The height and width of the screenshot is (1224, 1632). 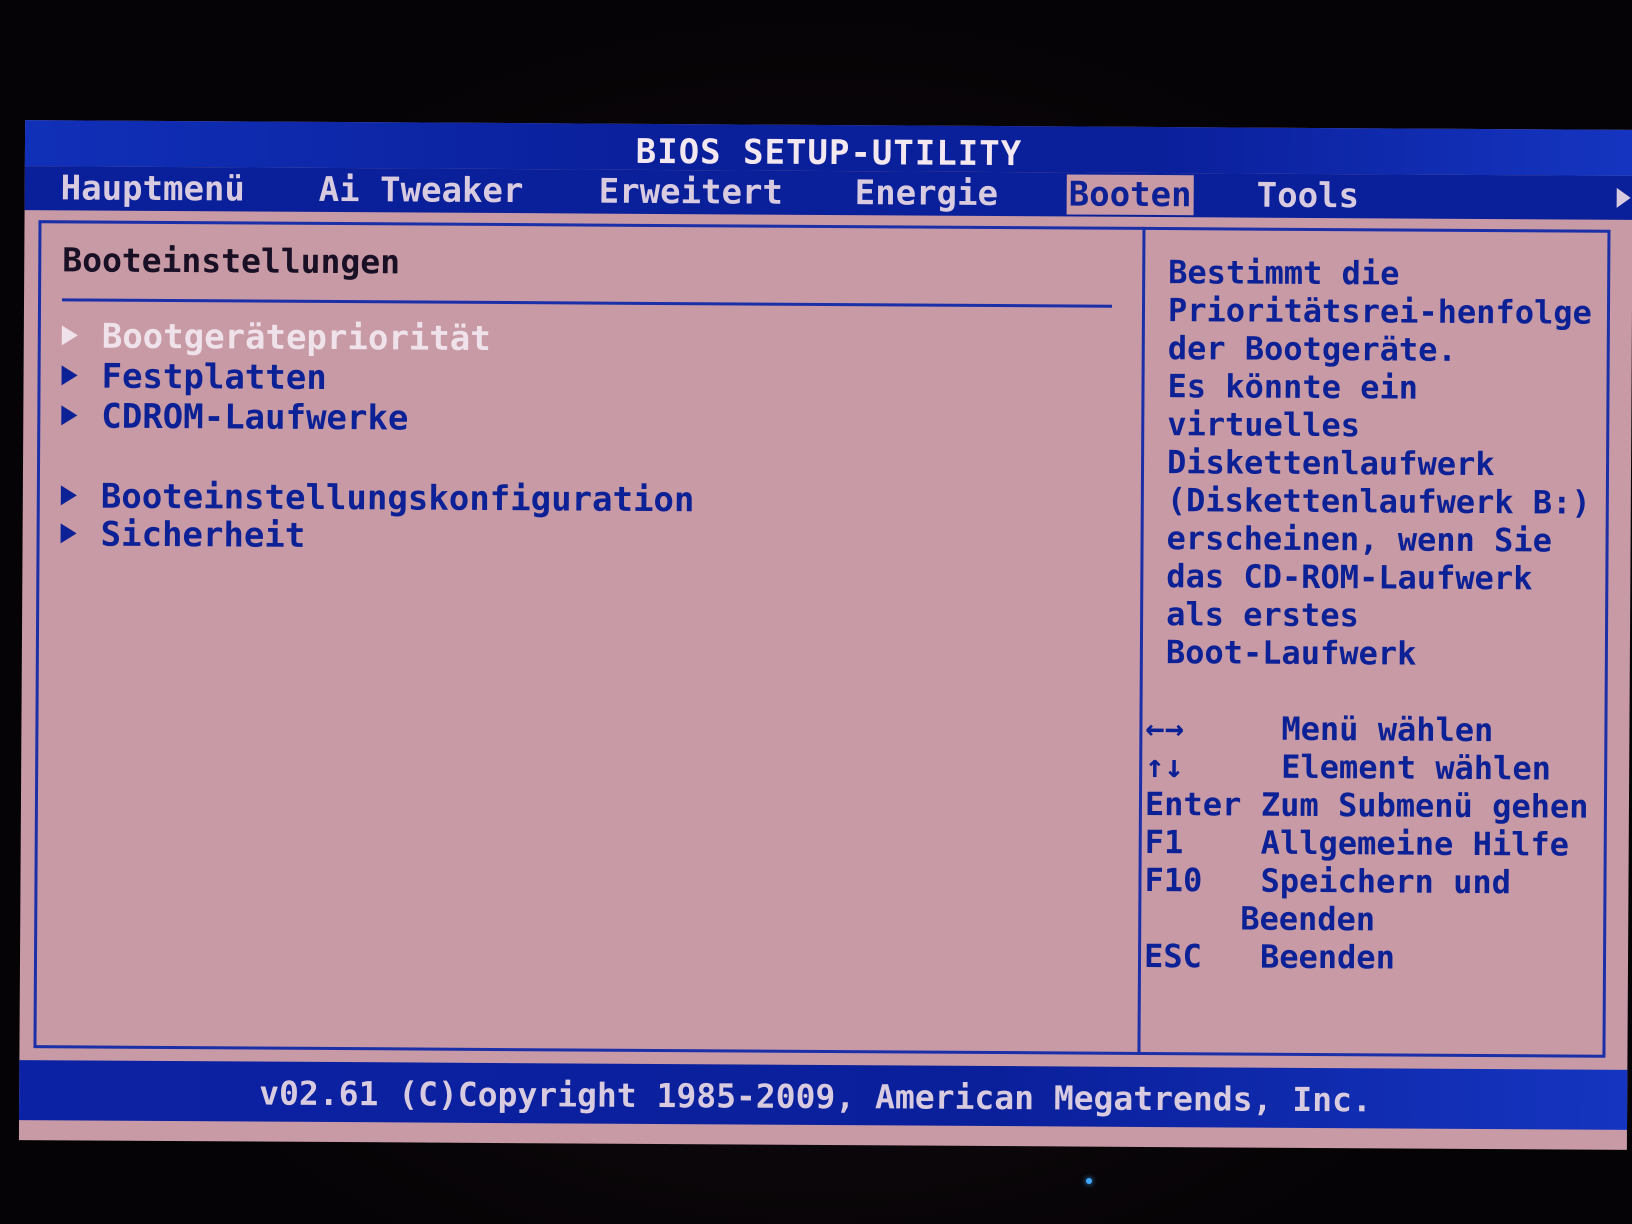 I want to click on tab-booten: Booten, so click(x=1130, y=195).